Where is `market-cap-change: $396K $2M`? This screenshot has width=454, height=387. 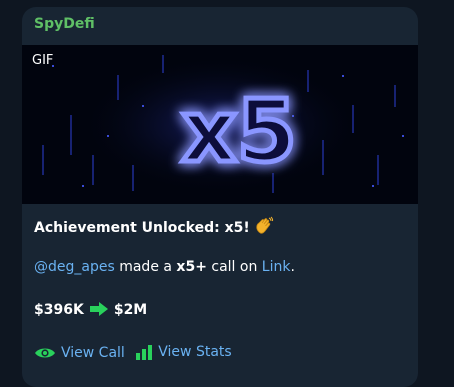
market-cap-change: $396K $2M is located at coordinates (90, 311).